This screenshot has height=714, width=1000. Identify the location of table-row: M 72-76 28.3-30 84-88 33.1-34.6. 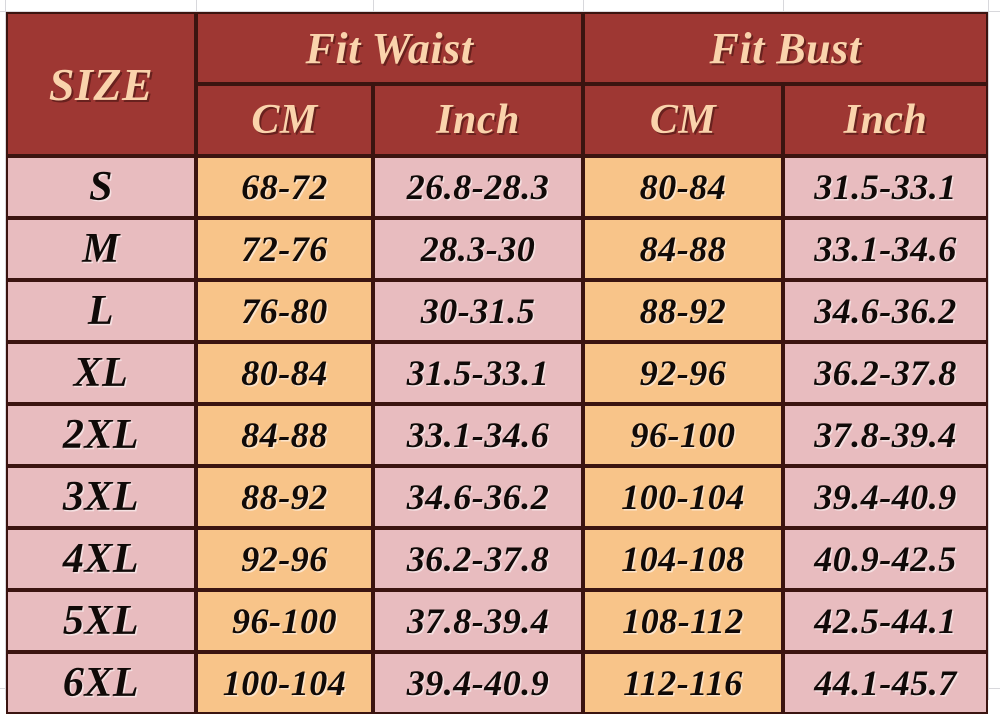
(497, 249).